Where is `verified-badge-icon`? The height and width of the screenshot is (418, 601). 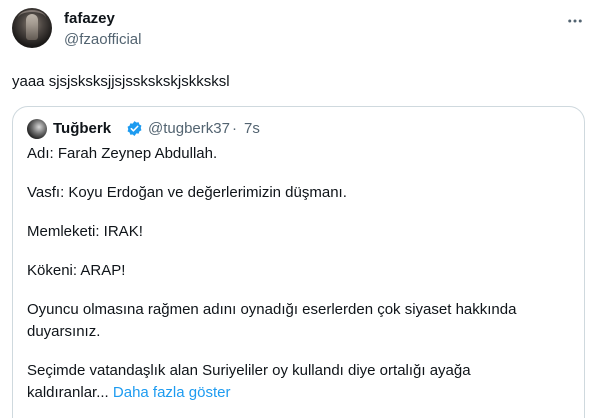 verified-badge-icon is located at coordinates (134, 128).